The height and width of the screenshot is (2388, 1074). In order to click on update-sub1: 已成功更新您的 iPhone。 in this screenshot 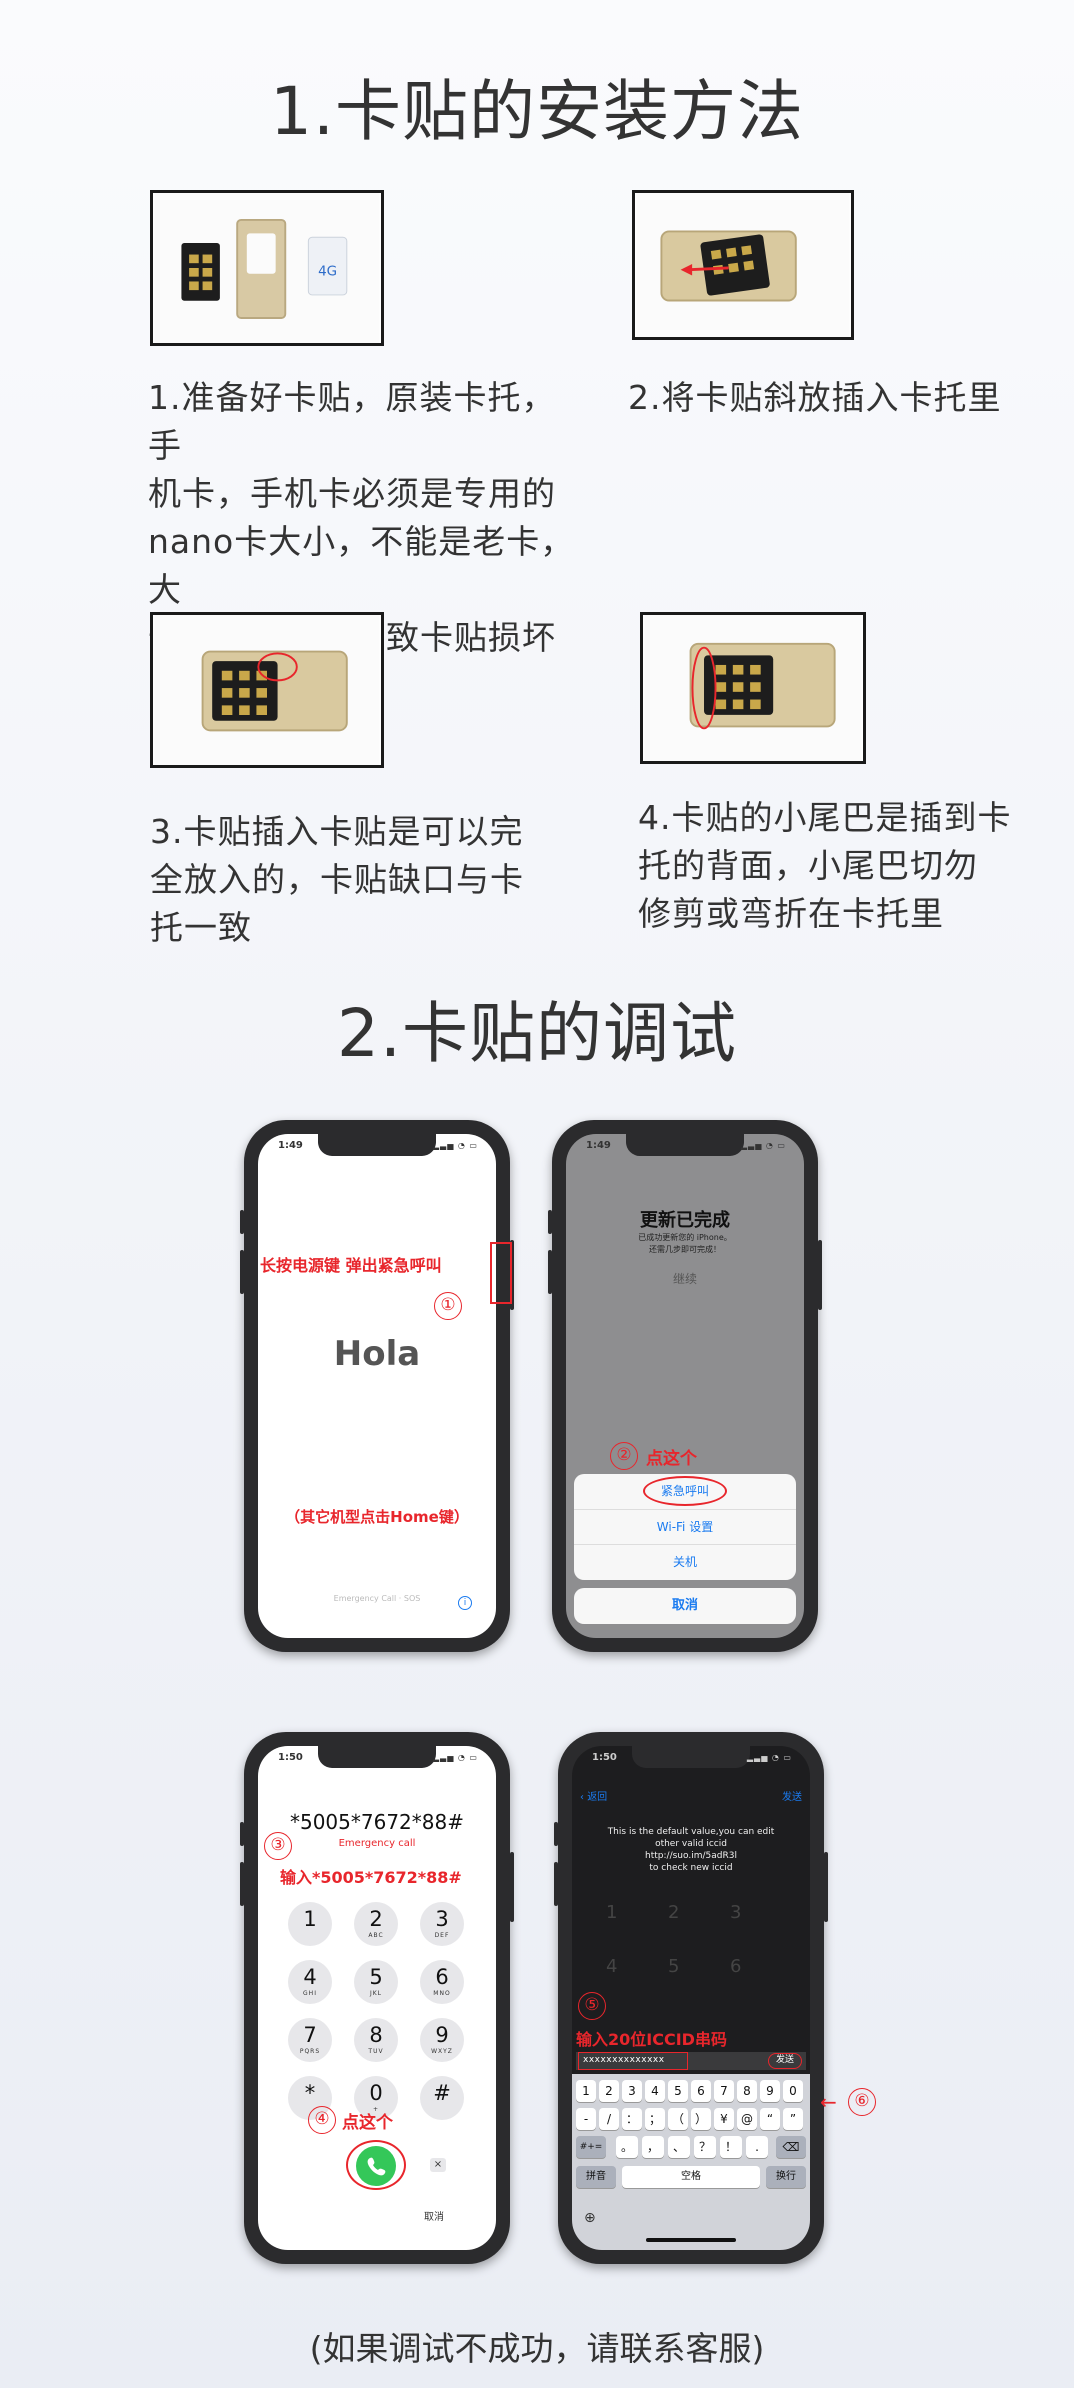, I will do `click(685, 1237)`.